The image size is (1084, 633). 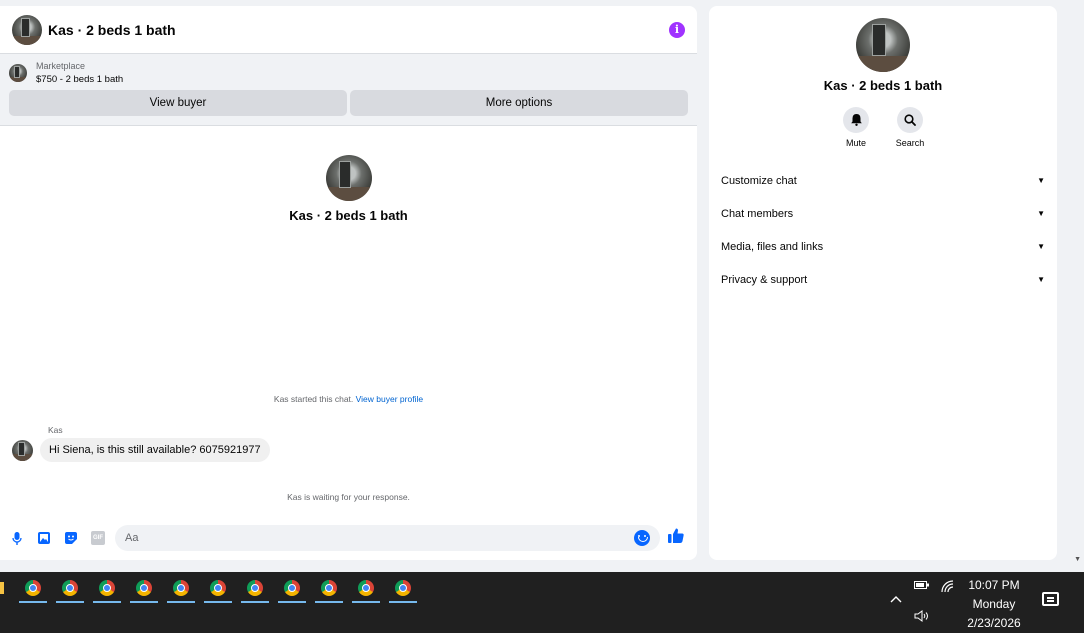 What do you see at coordinates (883, 213) in the screenshot?
I see `chat-members-row: Chat members ▼` at bounding box center [883, 213].